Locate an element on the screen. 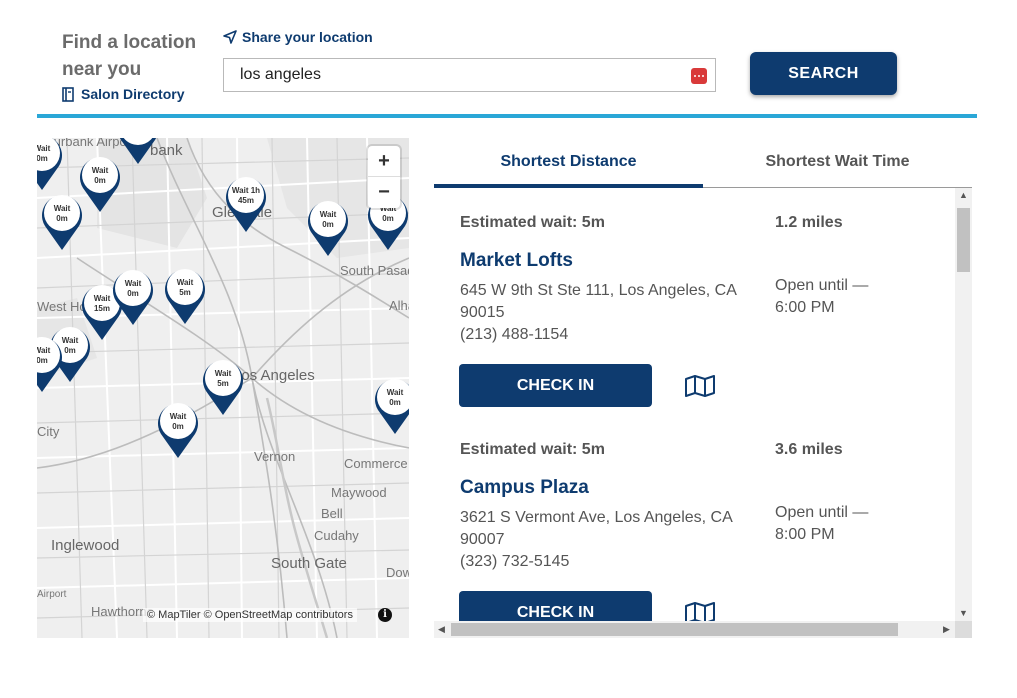  phone-link: (213) 488-1154 is located at coordinates (605, 335).